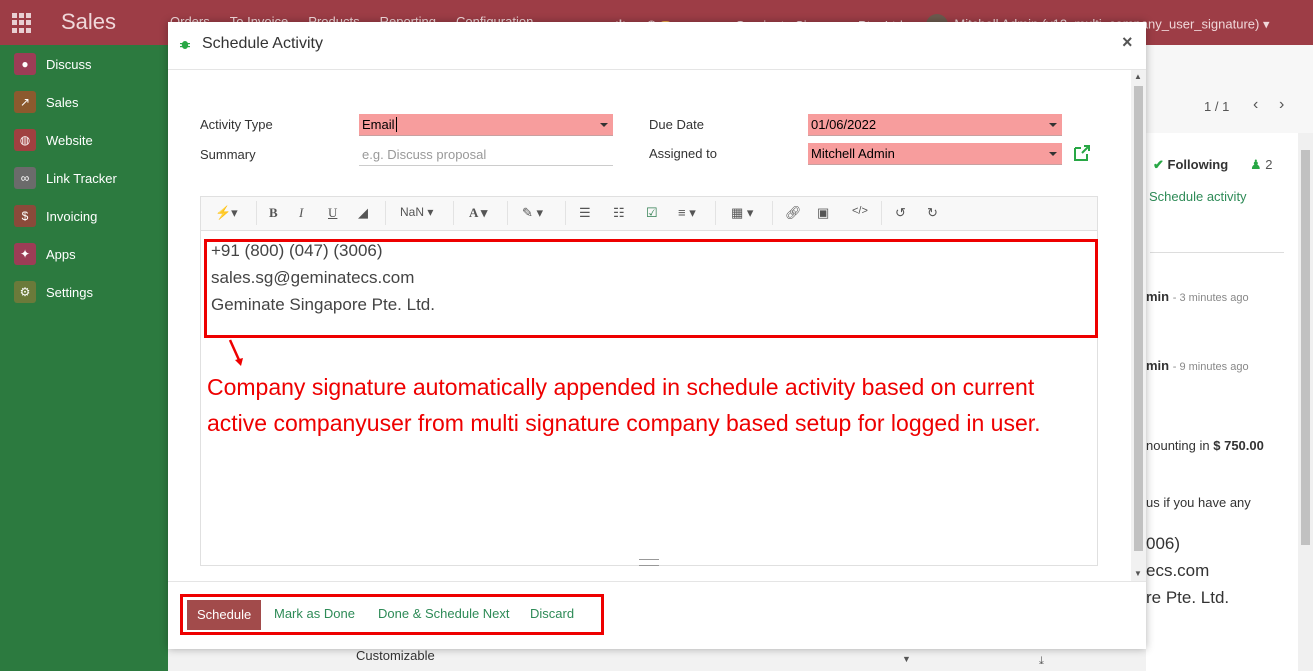 The height and width of the screenshot is (671, 1313). What do you see at coordinates (323, 304) in the screenshot?
I see `signature-company: Geminate Singapore Pte. Ltd.` at bounding box center [323, 304].